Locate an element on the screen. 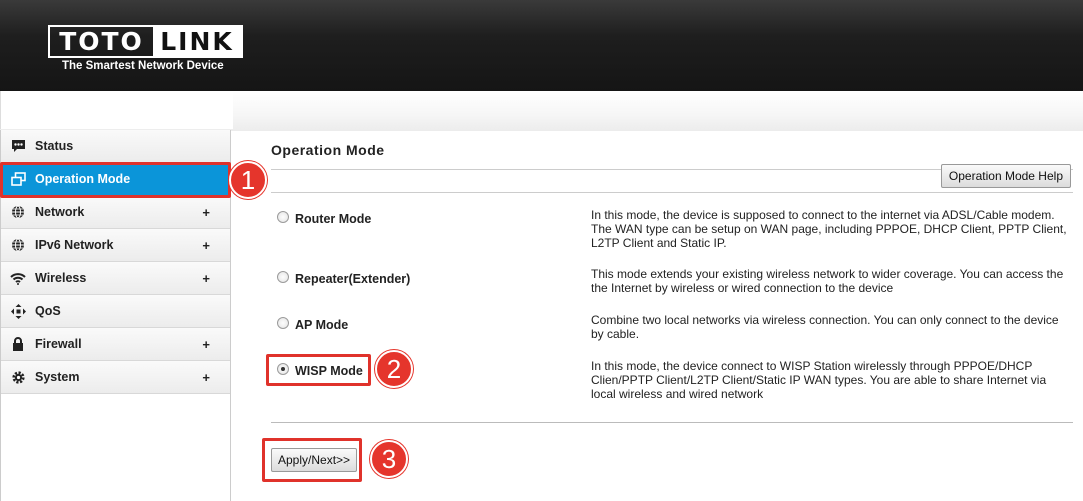 Image resolution: width=1083 pixels, height=501 pixels. logo-tagline: The Smartest Network Device is located at coordinates (143, 66).